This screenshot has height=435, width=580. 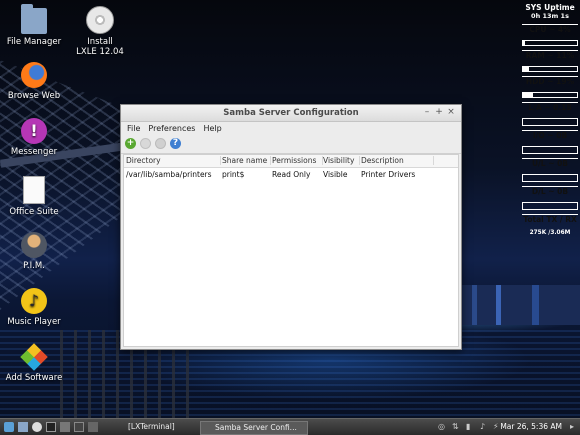 What do you see at coordinates (100, 47) in the screenshot?
I see `desktop-icon-label: Install LXLE 12.04` at bounding box center [100, 47].